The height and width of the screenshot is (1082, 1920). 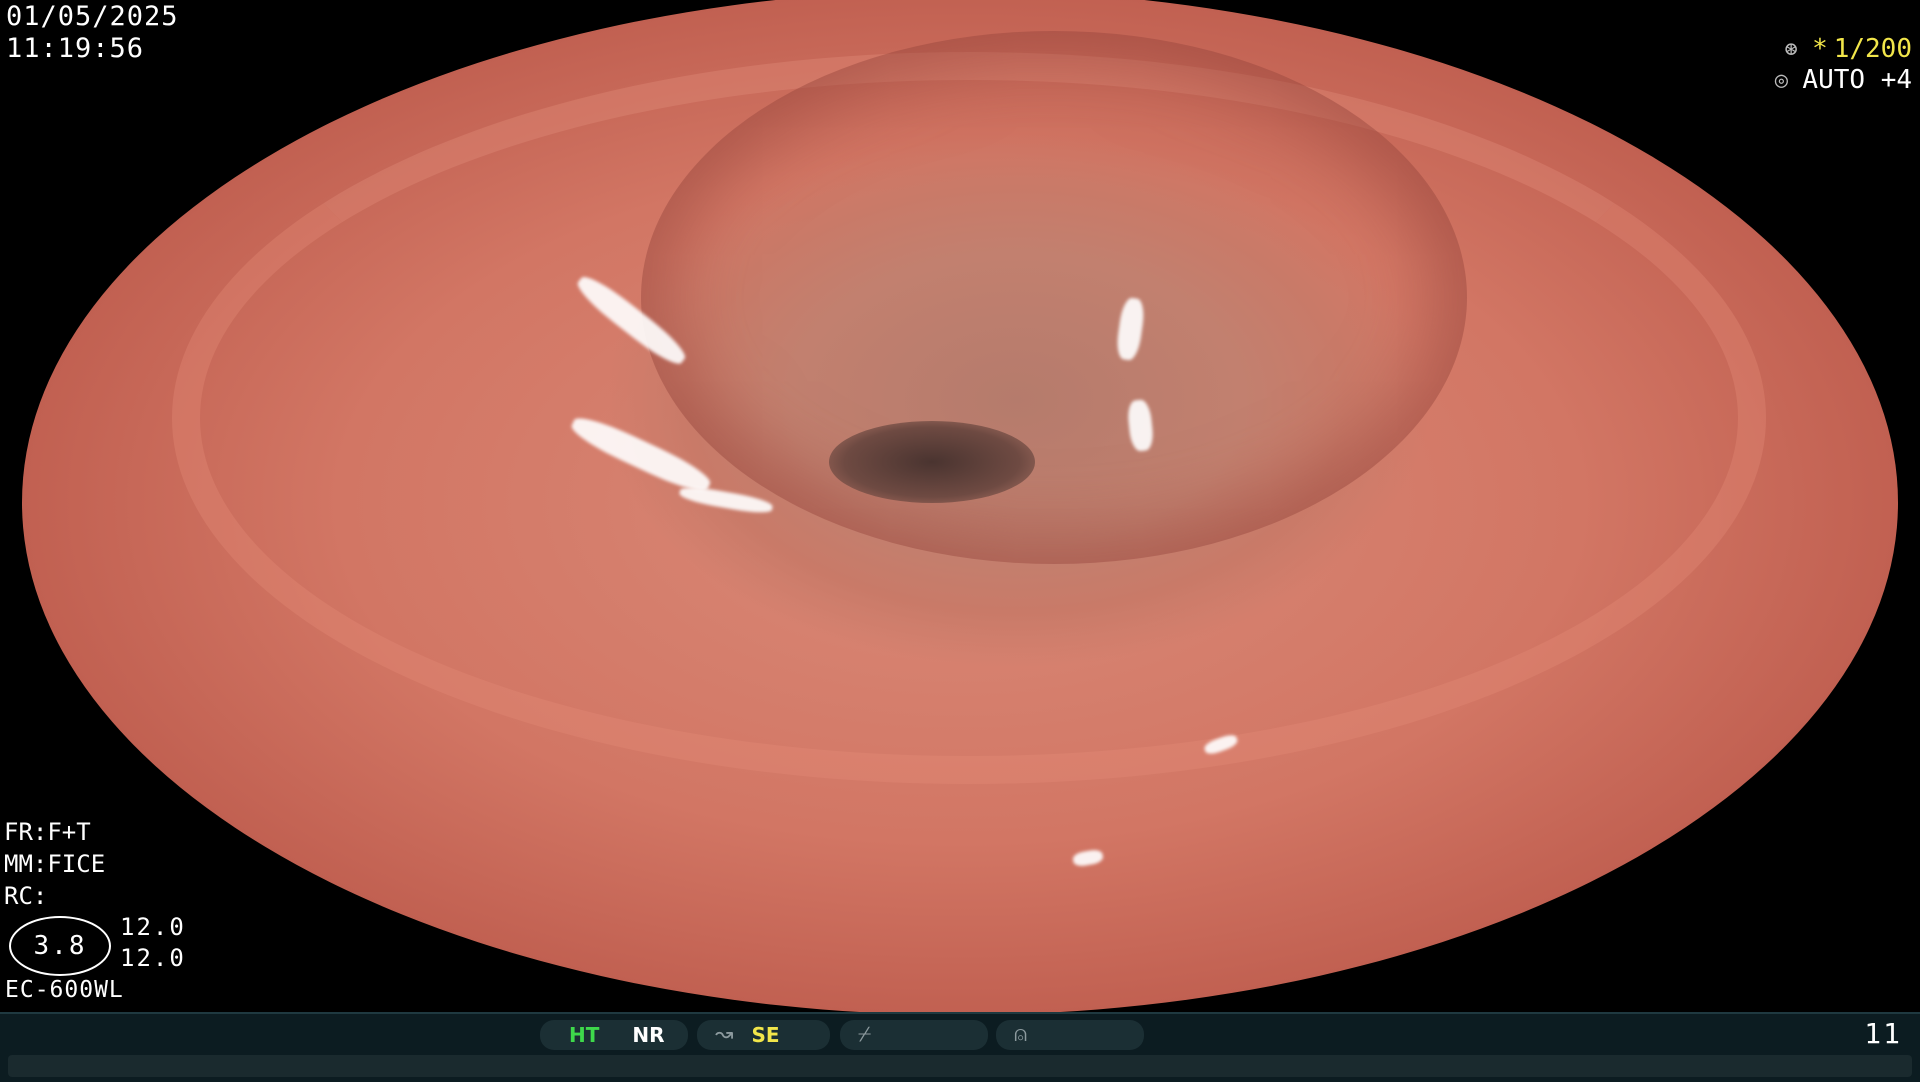 What do you see at coordinates (648, 1035) in the screenshot?
I see `nr-label: NR` at bounding box center [648, 1035].